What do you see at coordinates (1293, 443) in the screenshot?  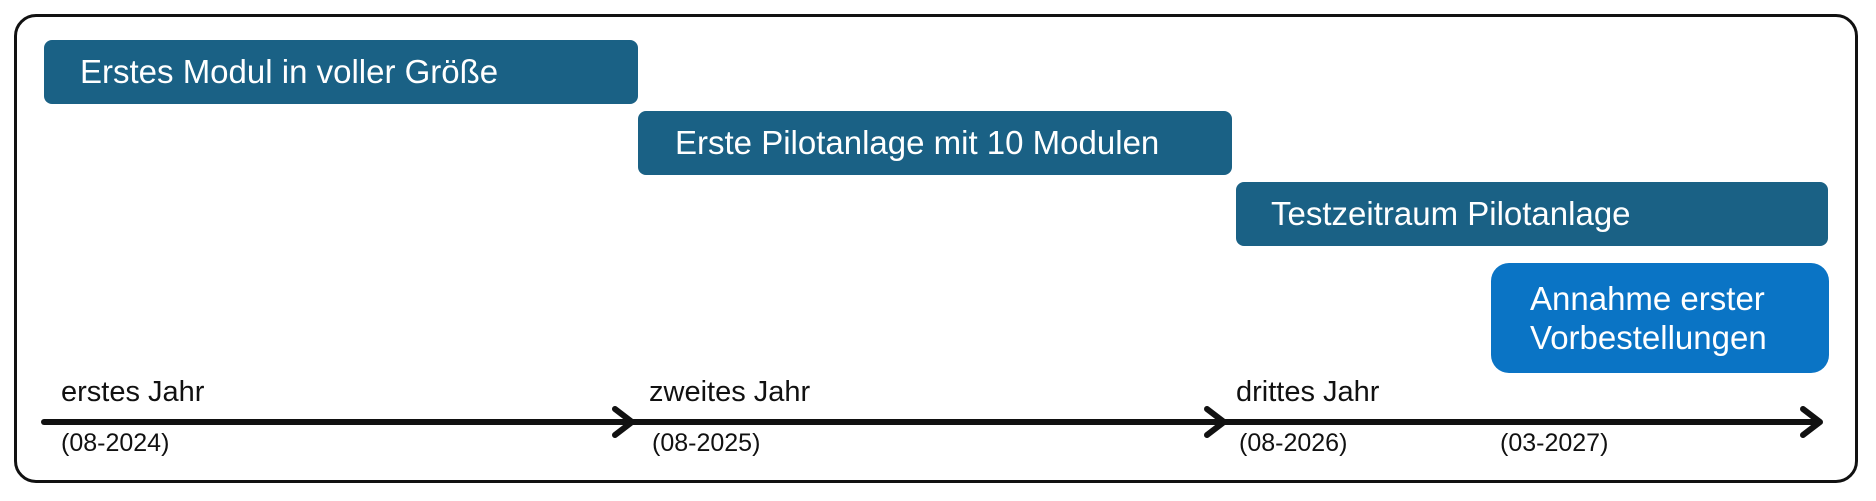 I see `date-label: (08-2026)` at bounding box center [1293, 443].